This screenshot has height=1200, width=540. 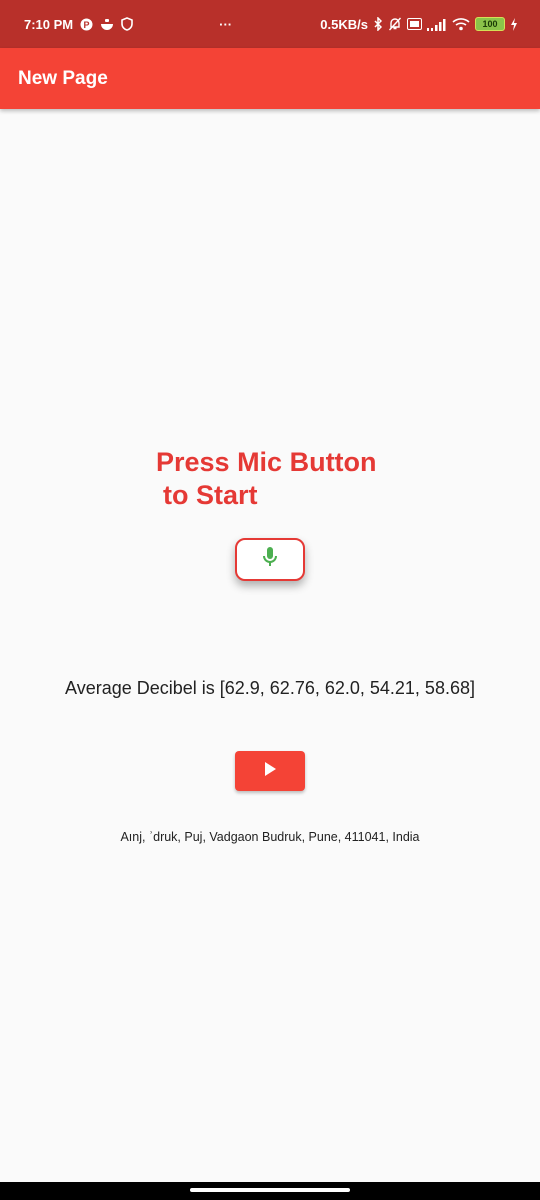 What do you see at coordinates (344, 24) in the screenshot?
I see `network-speed: 0.5KB/s` at bounding box center [344, 24].